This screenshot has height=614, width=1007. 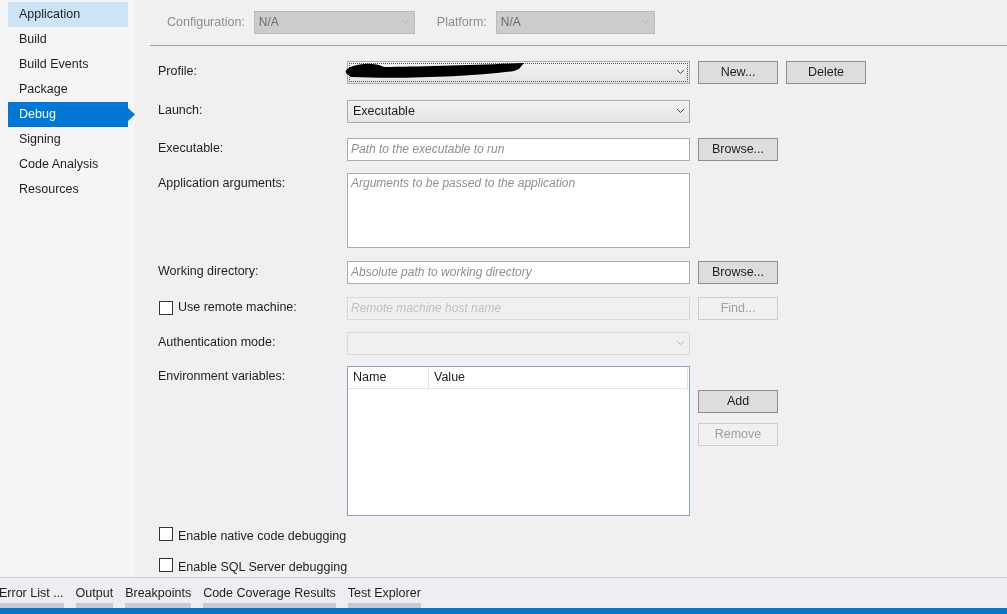 What do you see at coordinates (518, 149) in the screenshot?
I see `input-field: Path to the executable to run` at bounding box center [518, 149].